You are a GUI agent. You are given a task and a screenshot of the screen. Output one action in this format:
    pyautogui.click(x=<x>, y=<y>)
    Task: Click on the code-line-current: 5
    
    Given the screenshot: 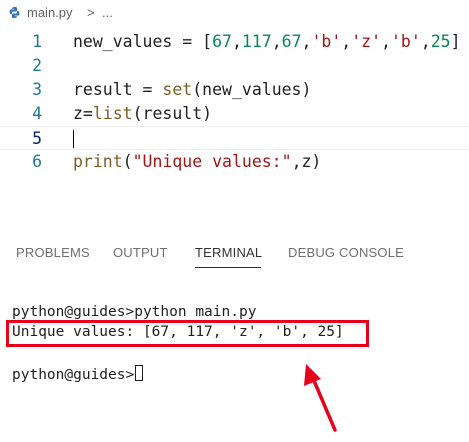 What is the action you would take?
    pyautogui.click(x=234, y=138)
    